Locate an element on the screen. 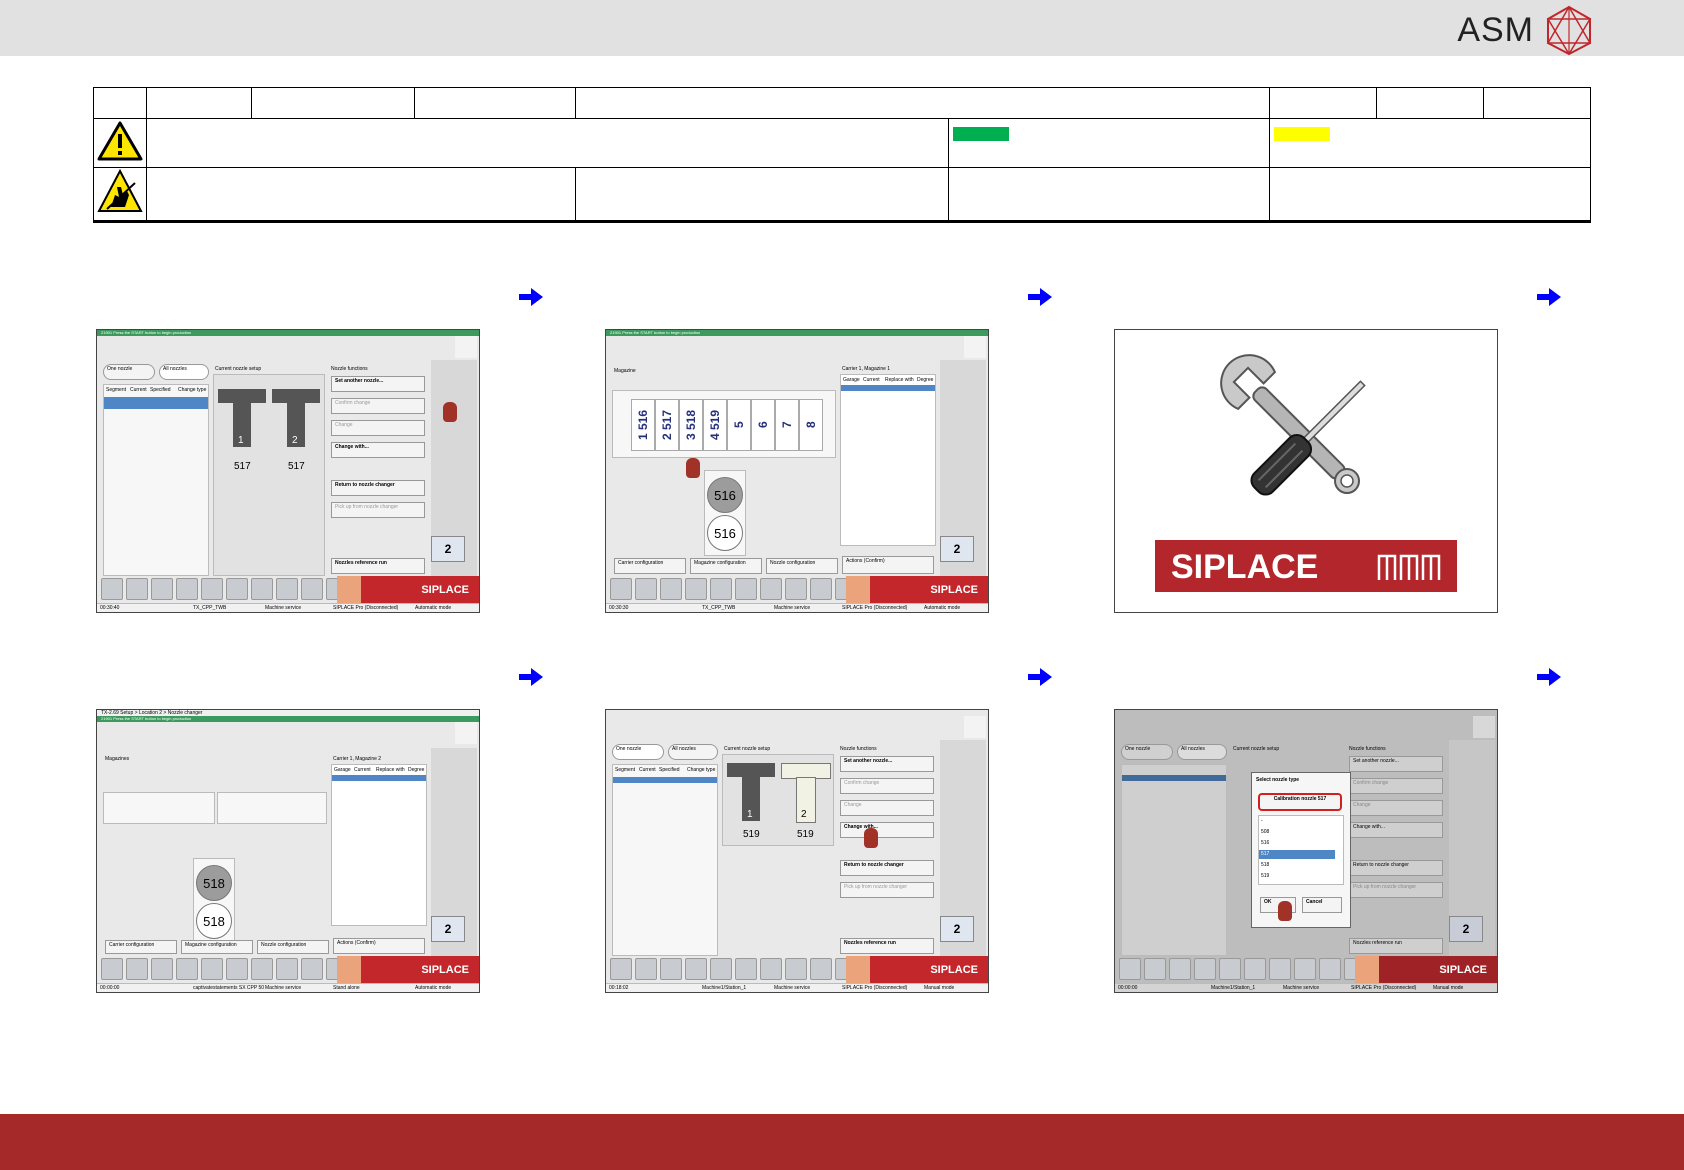  magazine-slot: 1 516 is located at coordinates (643, 425).